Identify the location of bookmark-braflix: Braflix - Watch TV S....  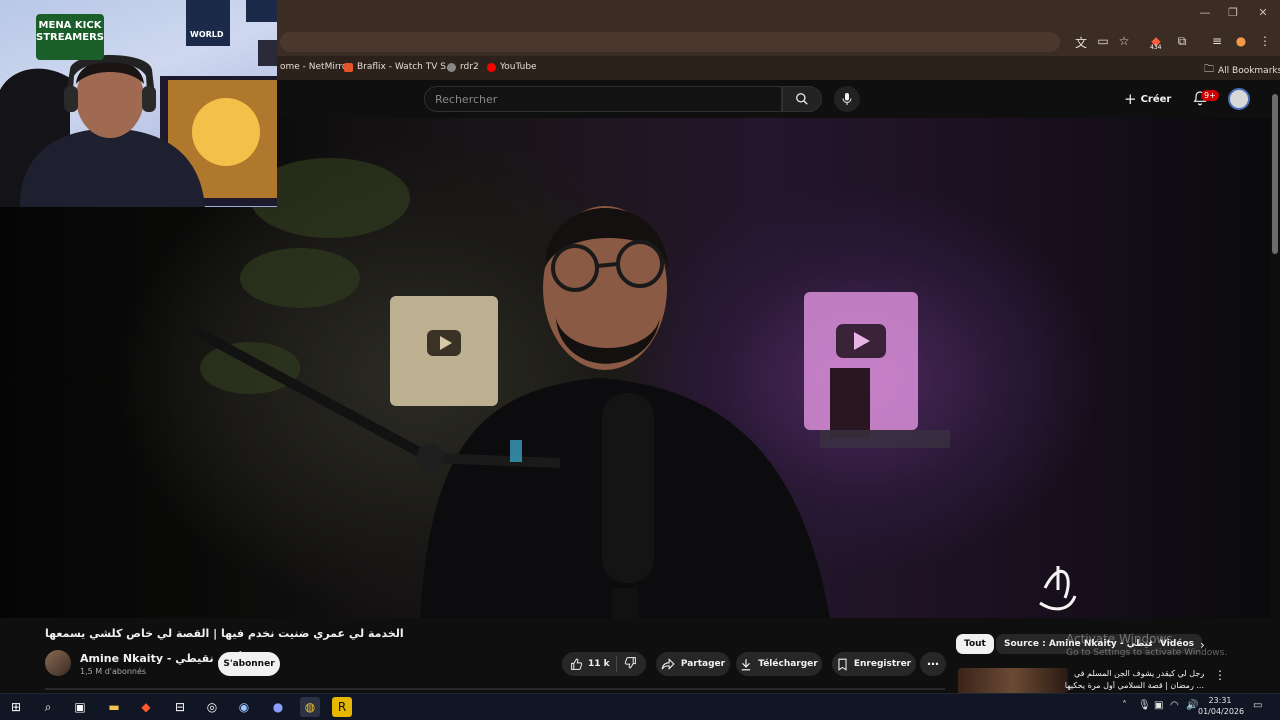
(399, 67).